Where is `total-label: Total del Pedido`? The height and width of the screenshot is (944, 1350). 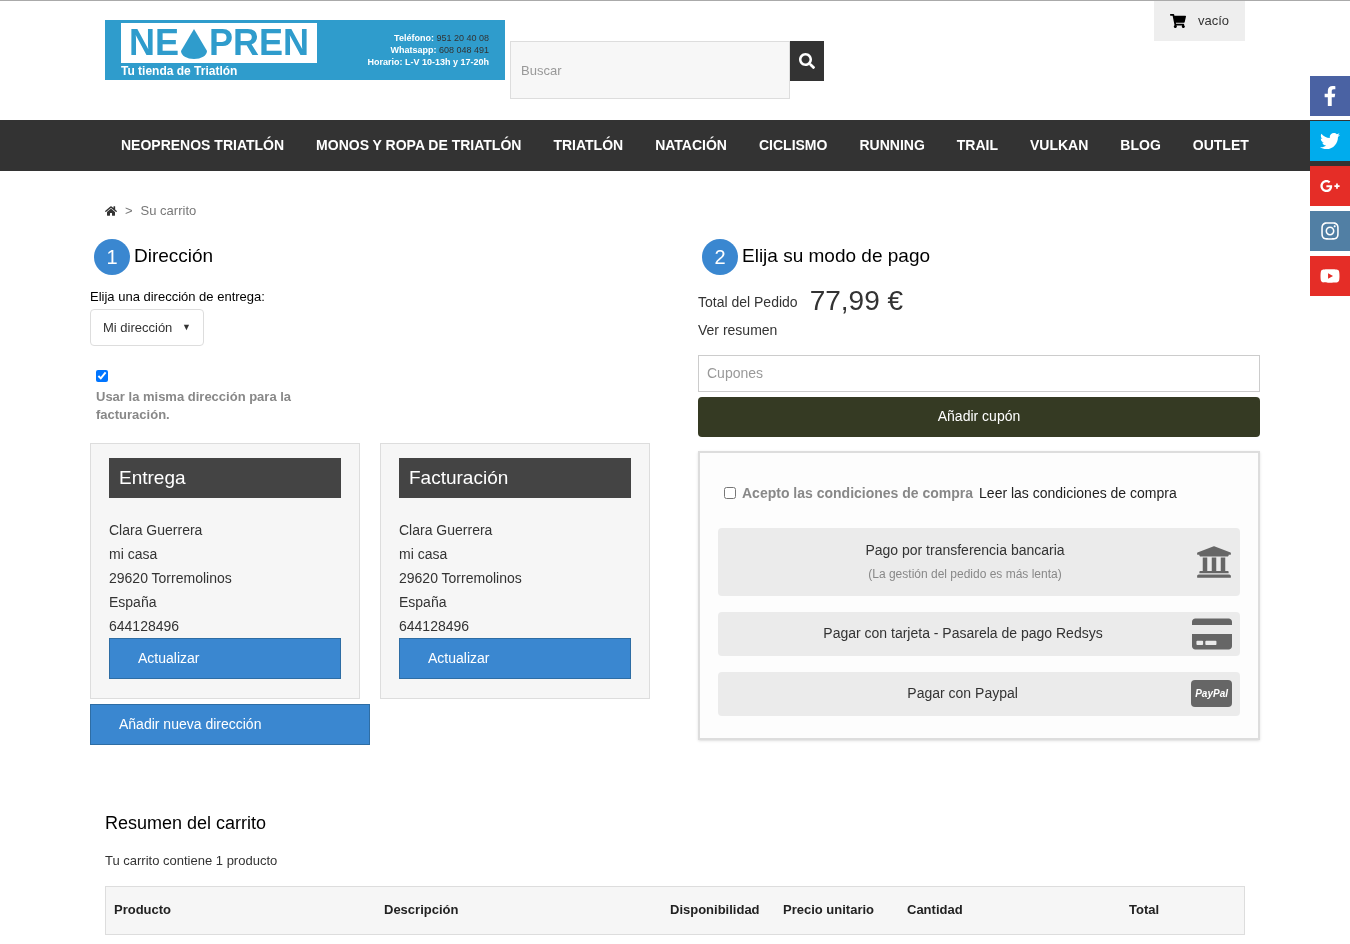
total-label: Total del Pedido is located at coordinates (748, 302).